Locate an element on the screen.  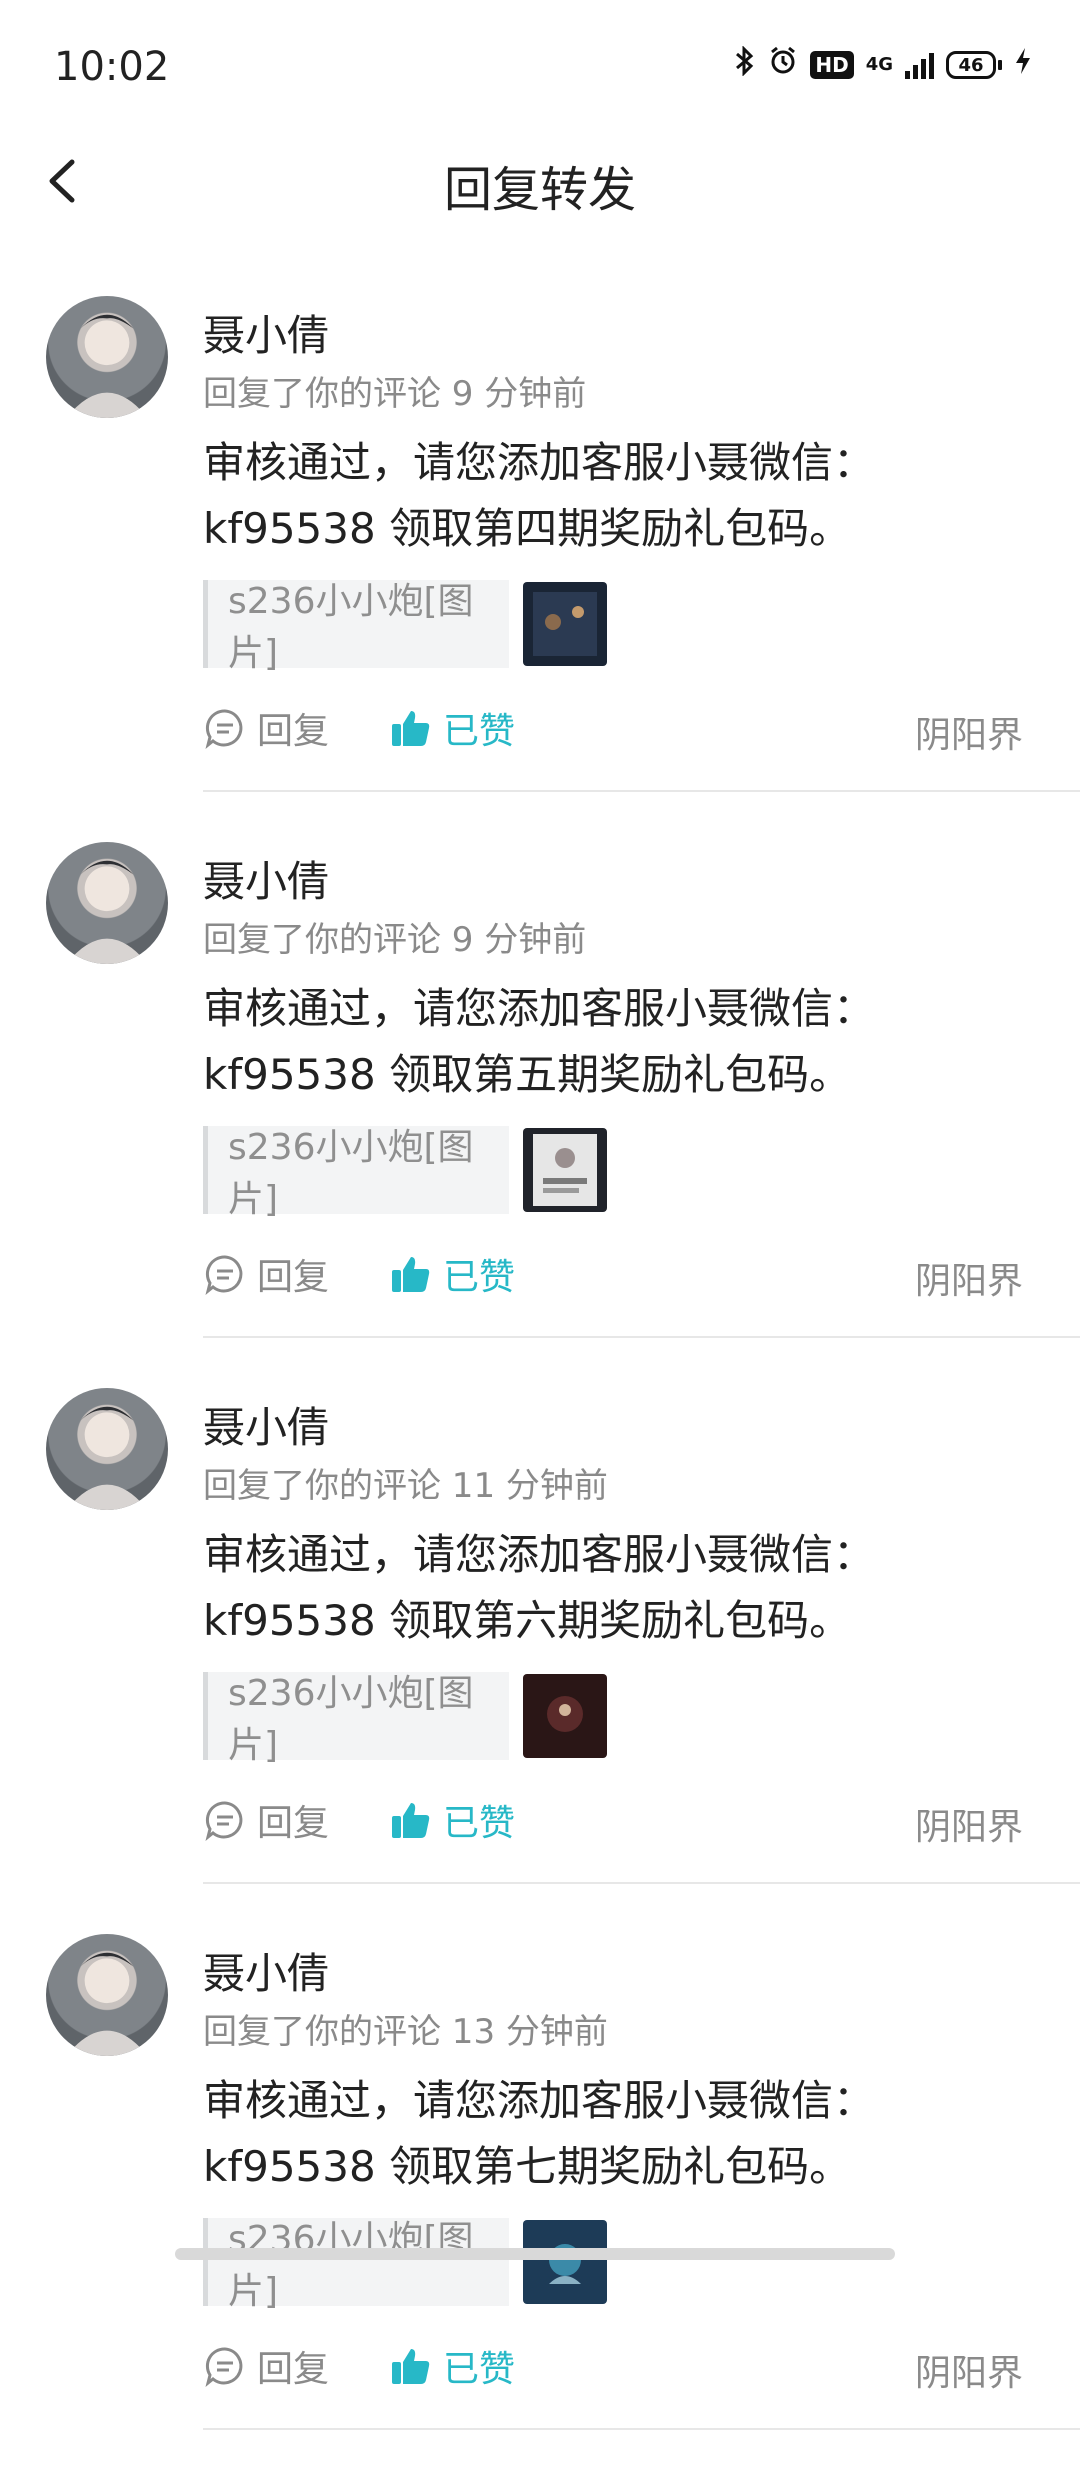
status-icons: HD 4G 46 is located at coordinates (883, 64).